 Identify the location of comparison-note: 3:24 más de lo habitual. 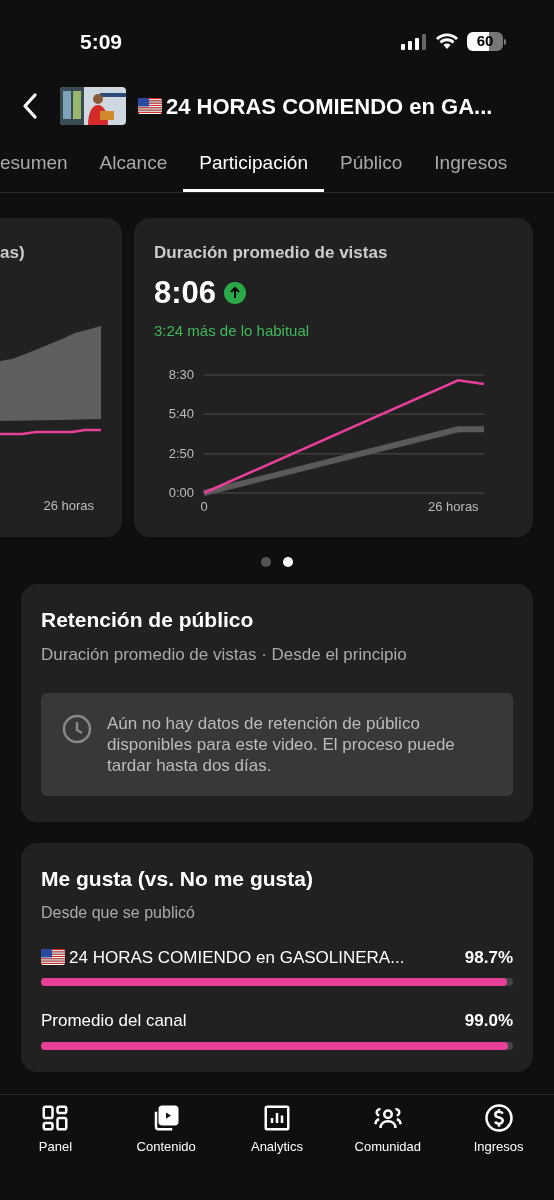
(232, 331).